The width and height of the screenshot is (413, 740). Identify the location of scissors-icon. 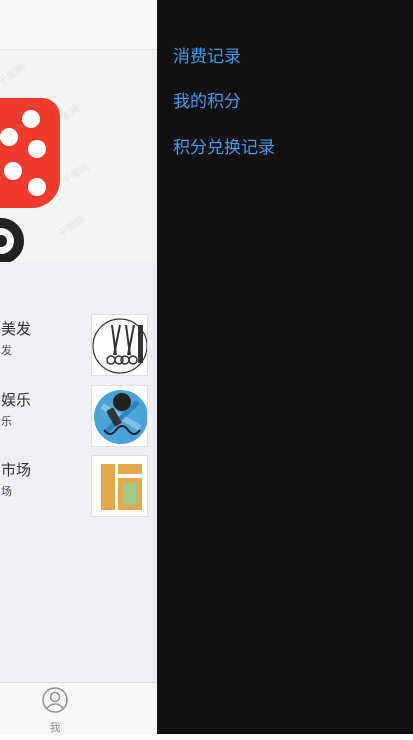
(119, 345).